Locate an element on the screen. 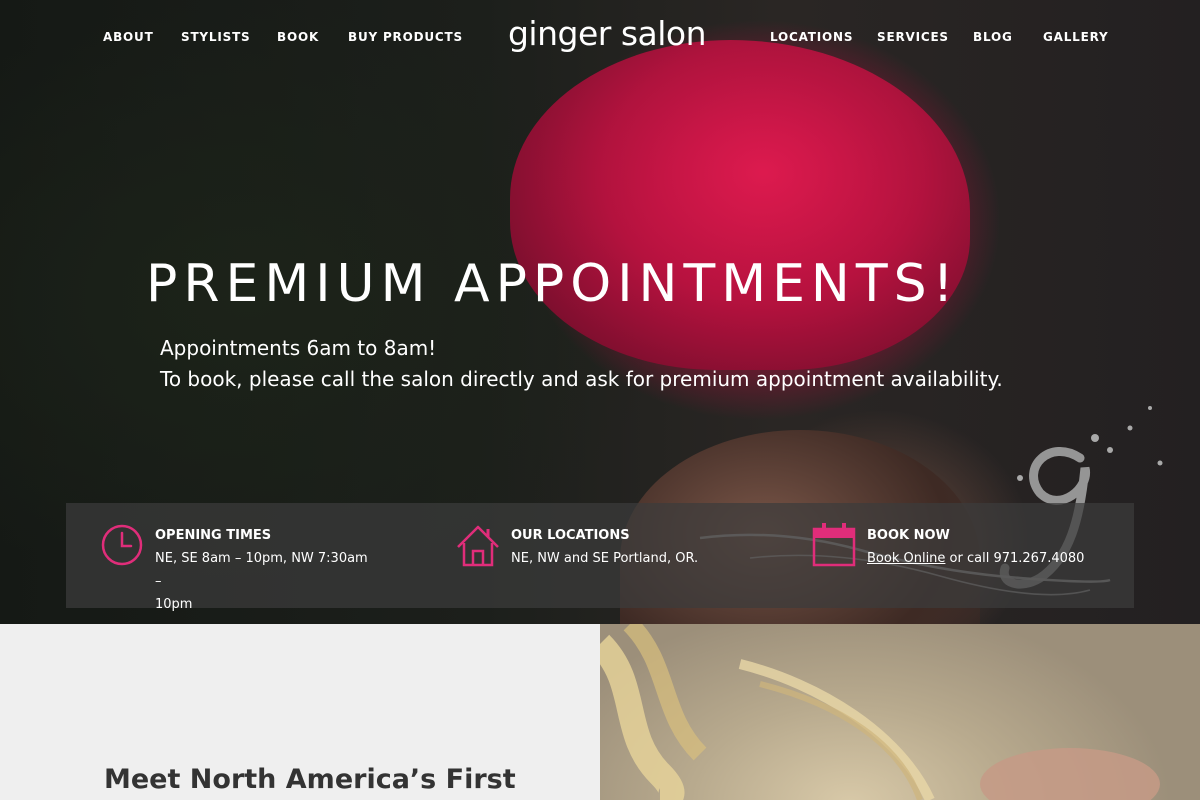 The height and width of the screenshot is (800, 1200). nav-stylists: STYLISTS is located at coordinates (216, 37).